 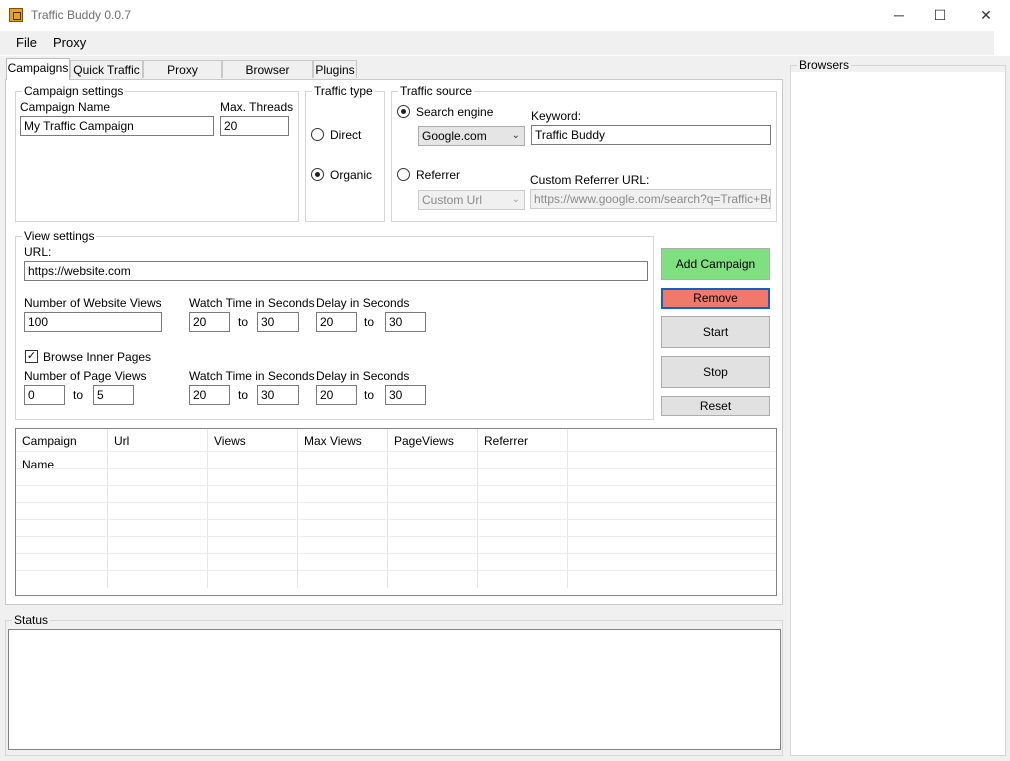 I want to click on page-views-min-input: 0, so click(x=44, y=395).